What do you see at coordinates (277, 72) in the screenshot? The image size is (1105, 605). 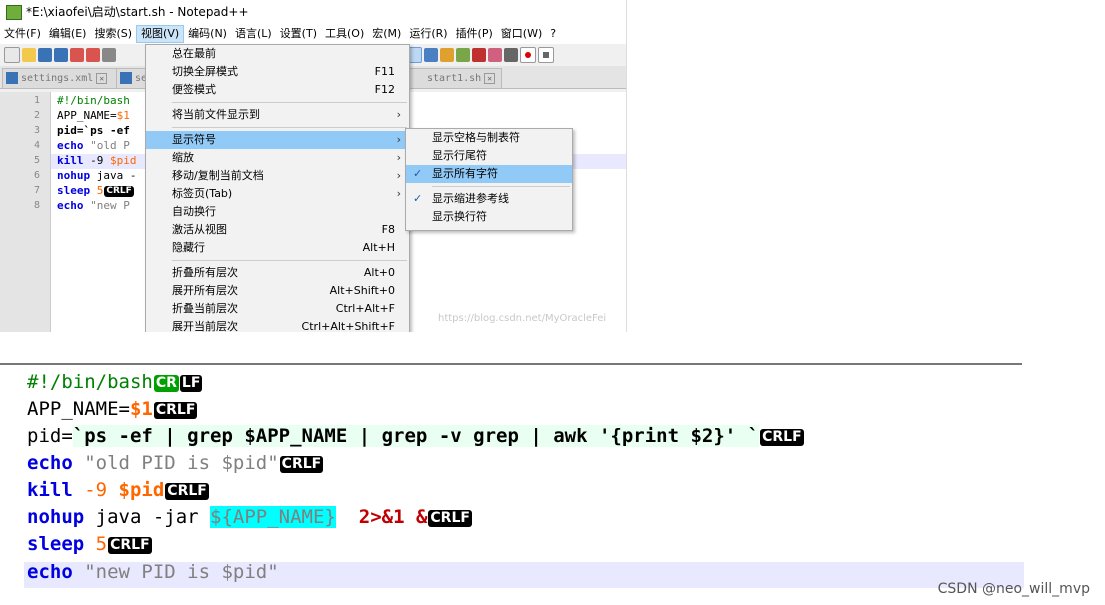 I see `menu-item-fullscreen: 切换全屏模式 F11` at bounding box center [277, 72].